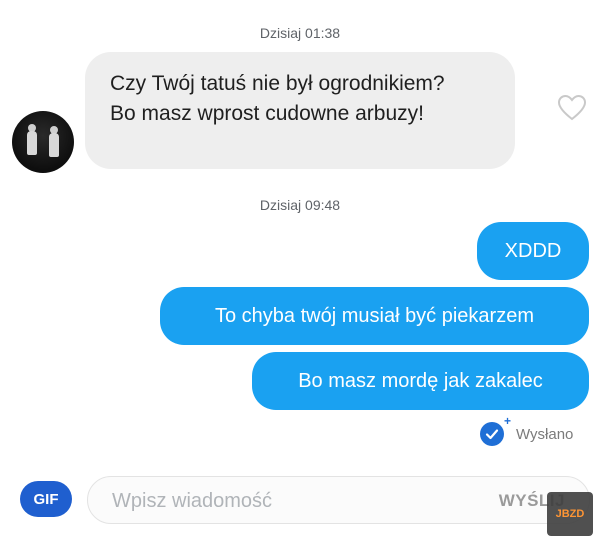  I want to click on status-label: Wysłano, so click(545, 434).